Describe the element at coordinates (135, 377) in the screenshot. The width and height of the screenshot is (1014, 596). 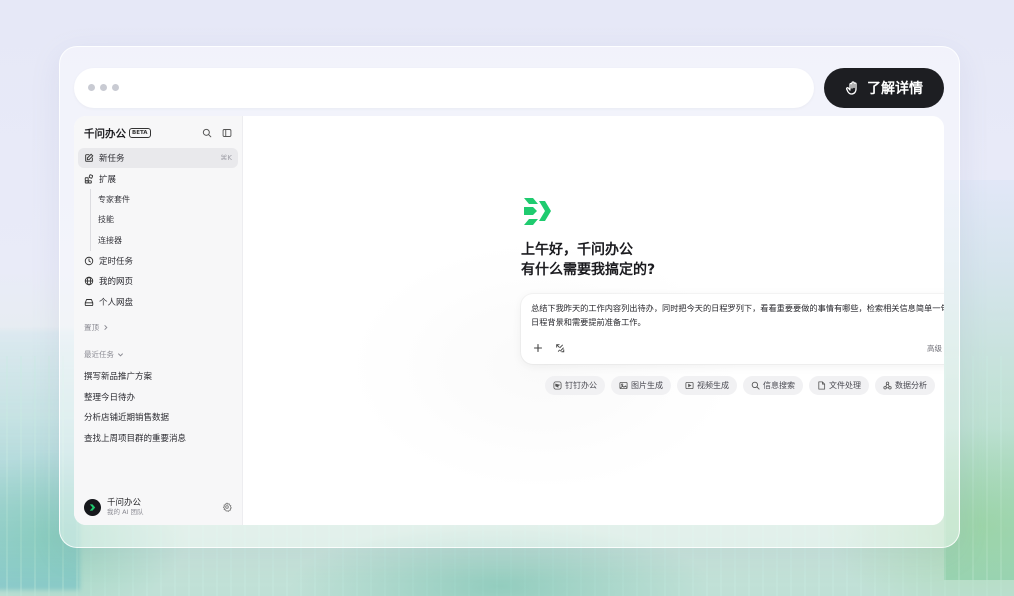
I see `list-item: 撰写新品推广方案` at that location.